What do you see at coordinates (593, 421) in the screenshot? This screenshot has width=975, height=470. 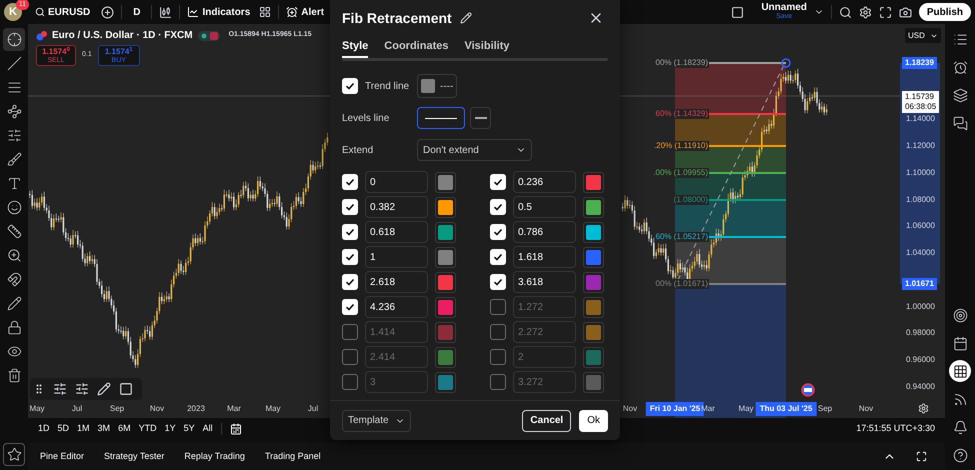 I see `ok-button: Ok` at bounding box center [593, 421].